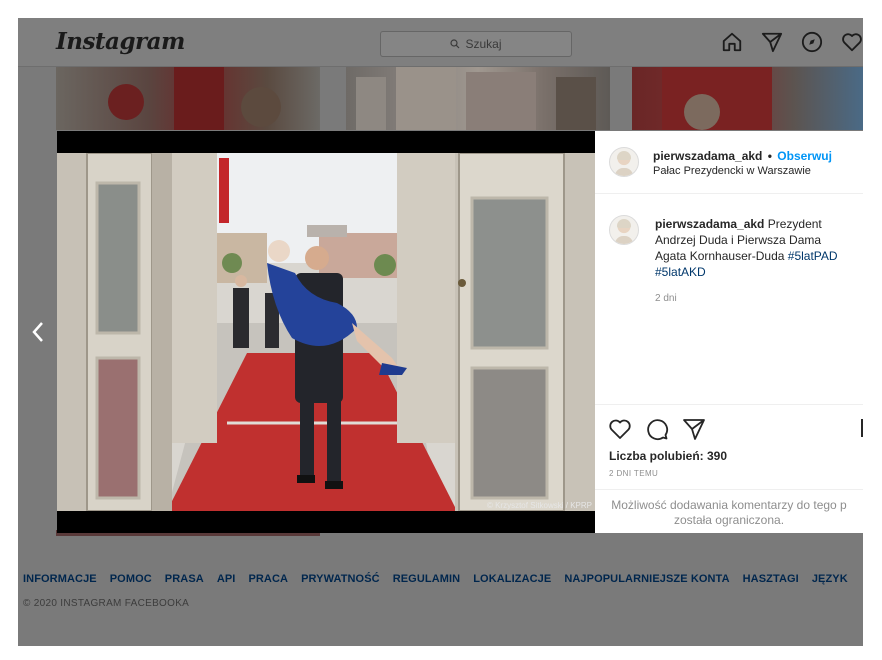  Describe the element at coordinates (707, 156) in the screenshot. I see `username-link: pierwszadama_akd` at that location.